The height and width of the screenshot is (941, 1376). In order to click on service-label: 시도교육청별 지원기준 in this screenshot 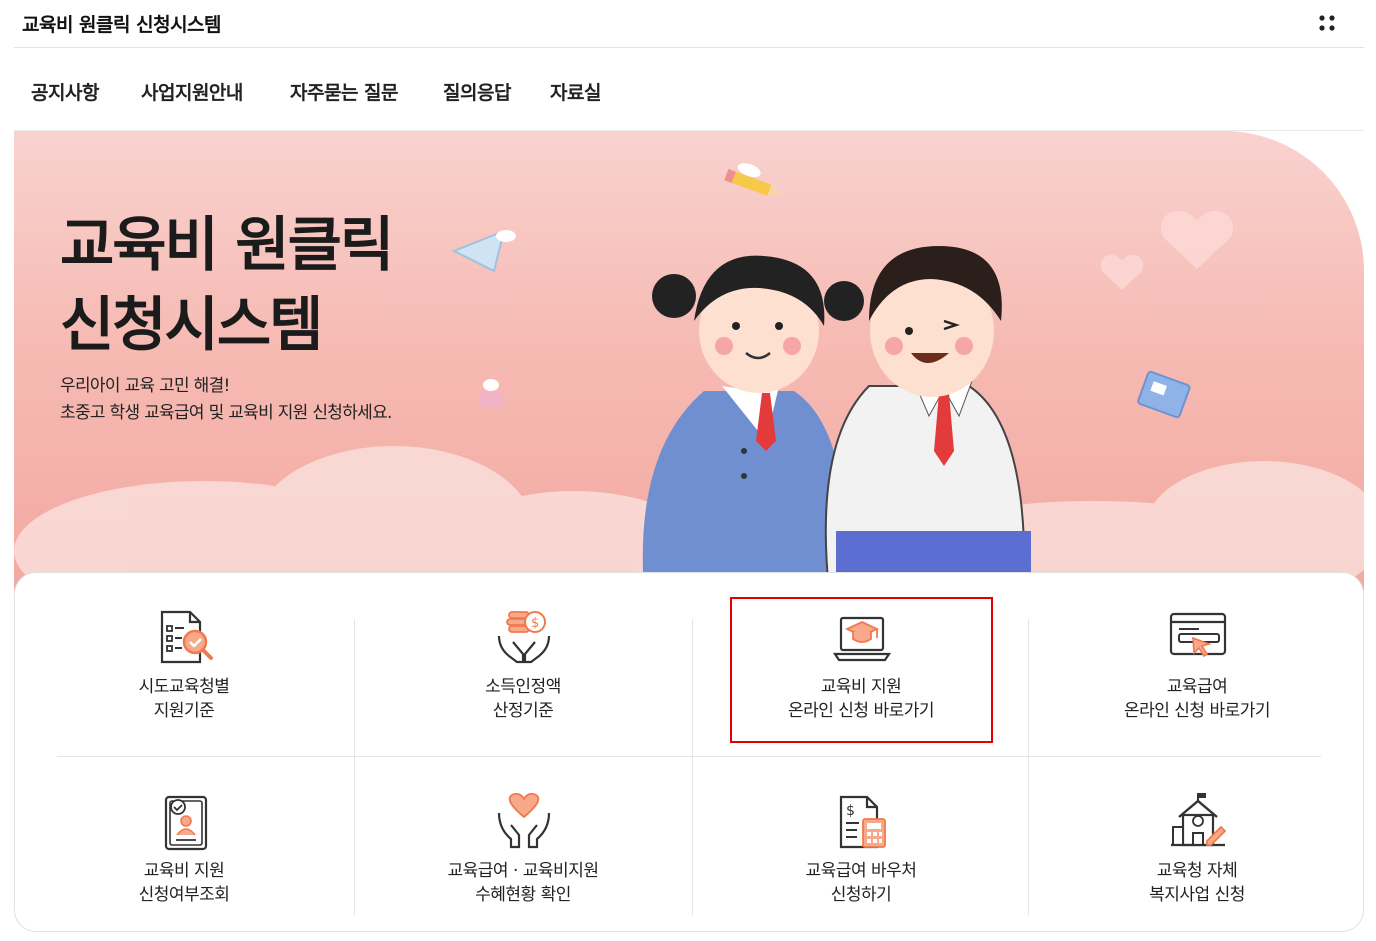, I will do `click(184, 699)`.